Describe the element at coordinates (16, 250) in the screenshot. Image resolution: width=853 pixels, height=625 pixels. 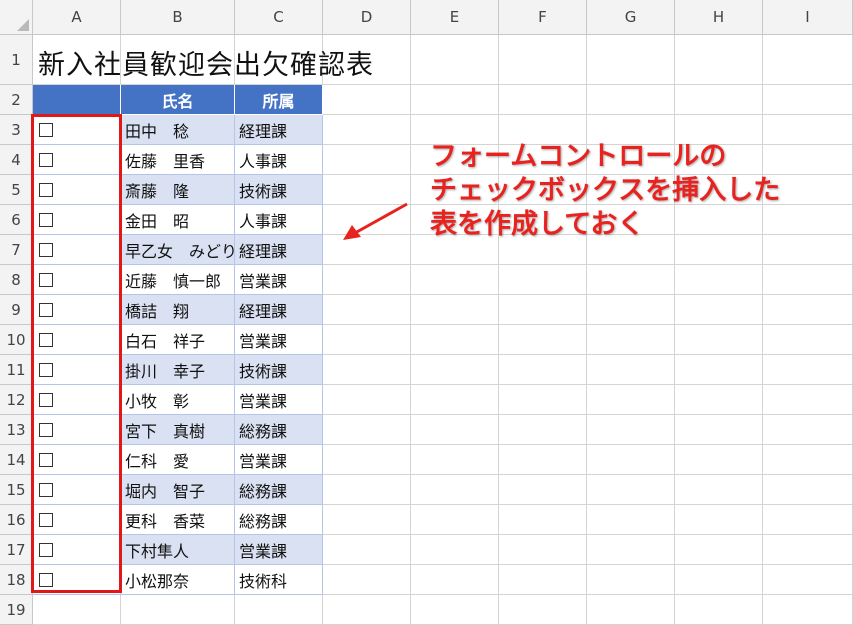
I see `row-header-7: 7` at that location.